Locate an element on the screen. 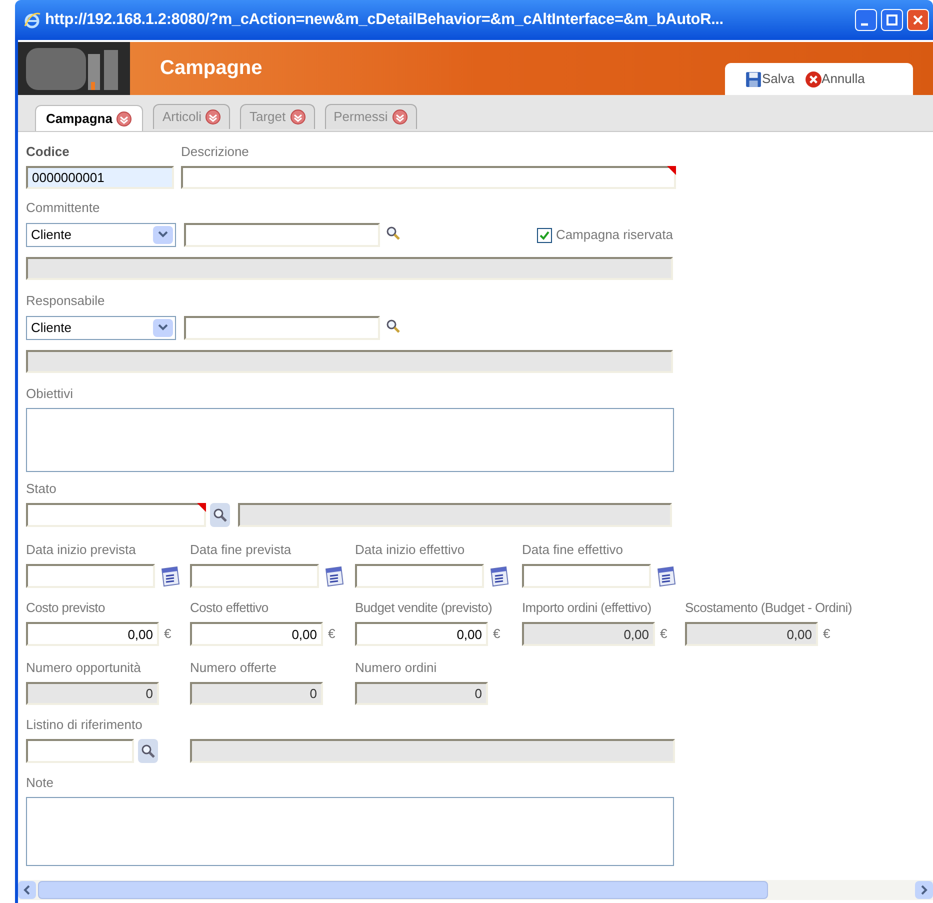  input-field: 0000000001 is located at coordinates (100, 177).